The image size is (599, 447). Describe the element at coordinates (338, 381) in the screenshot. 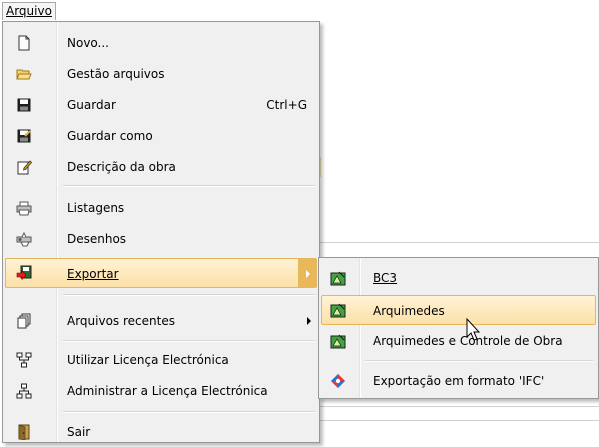

I see `ifc-export-icon` at that location.